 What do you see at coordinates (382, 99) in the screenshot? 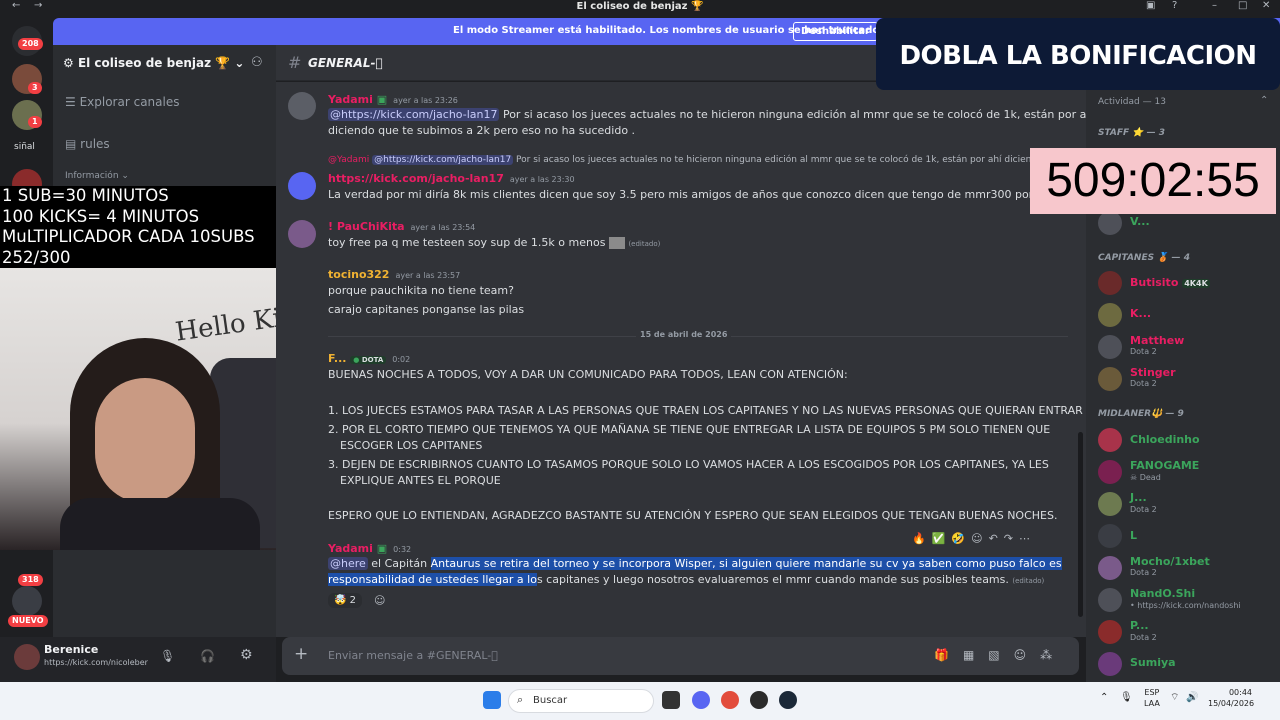
I see `role-icon: ▣` at bounding box center [382, 99].